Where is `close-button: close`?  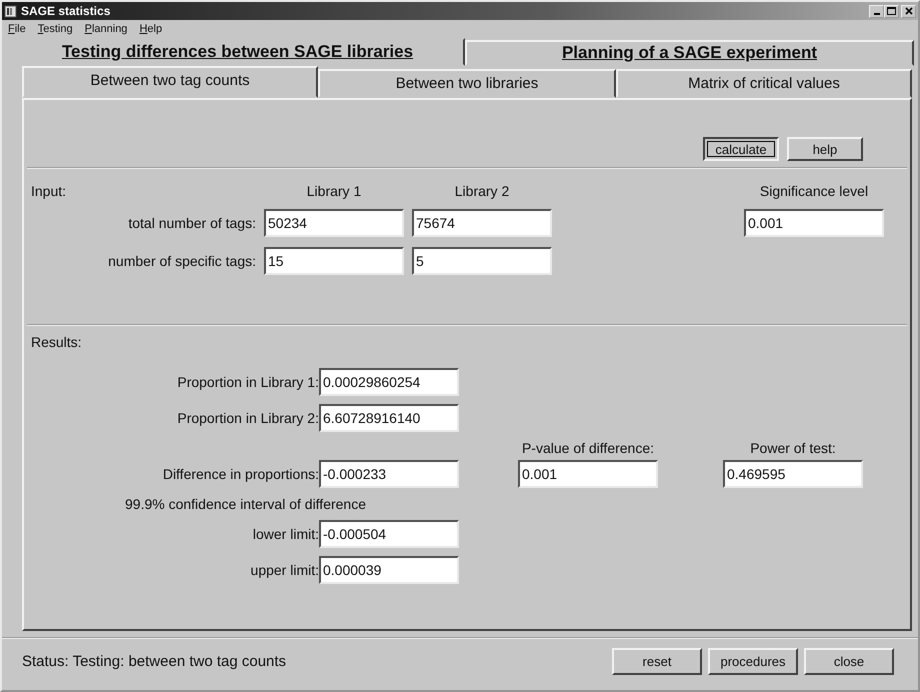 close-button: close is located at coordinates (849, 661).